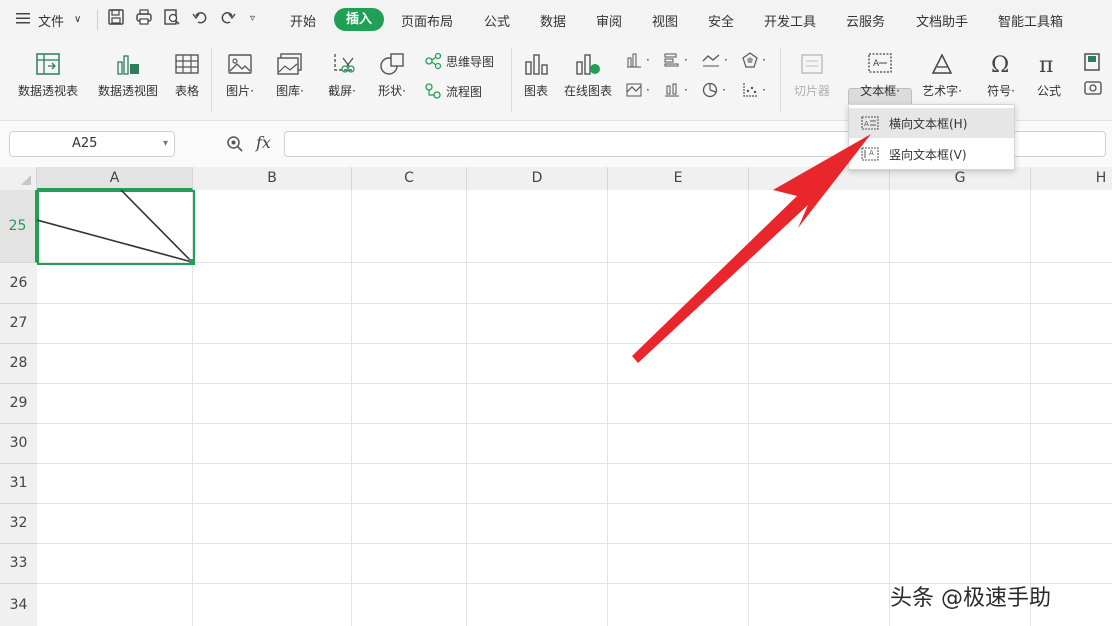  I want to click on flowchart-button: 流程图, so click(453, 91).